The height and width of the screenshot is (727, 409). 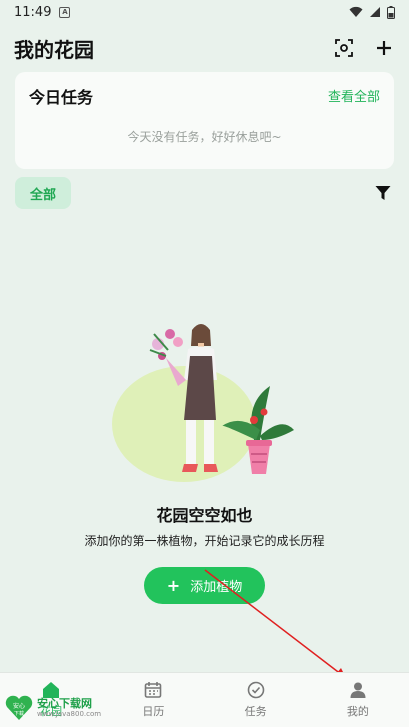 What do you see at coordinates (54, 49) in the screenshot?
I see `page-title: 我的花园` at bounding box center [54, 49].